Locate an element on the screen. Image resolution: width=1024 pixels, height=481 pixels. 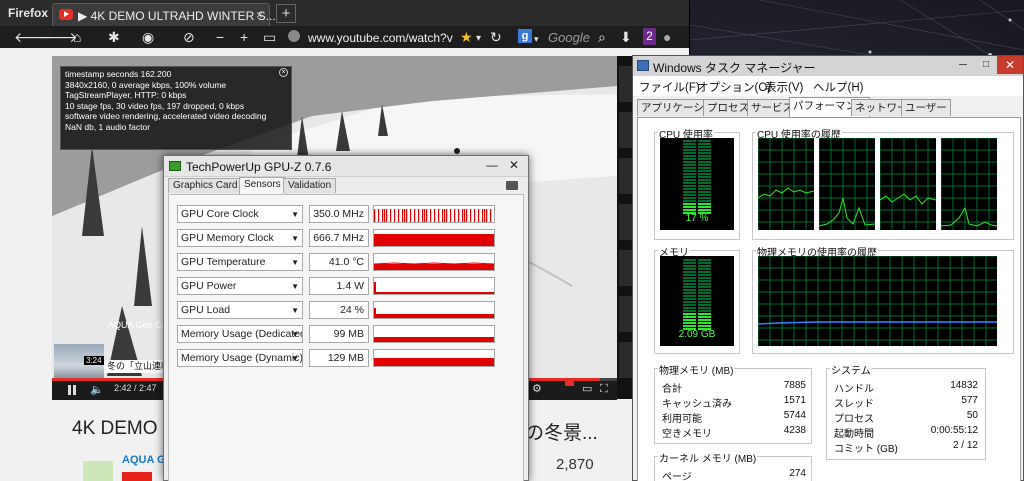
profile-icon: ● is located at coordinates (667, 37).